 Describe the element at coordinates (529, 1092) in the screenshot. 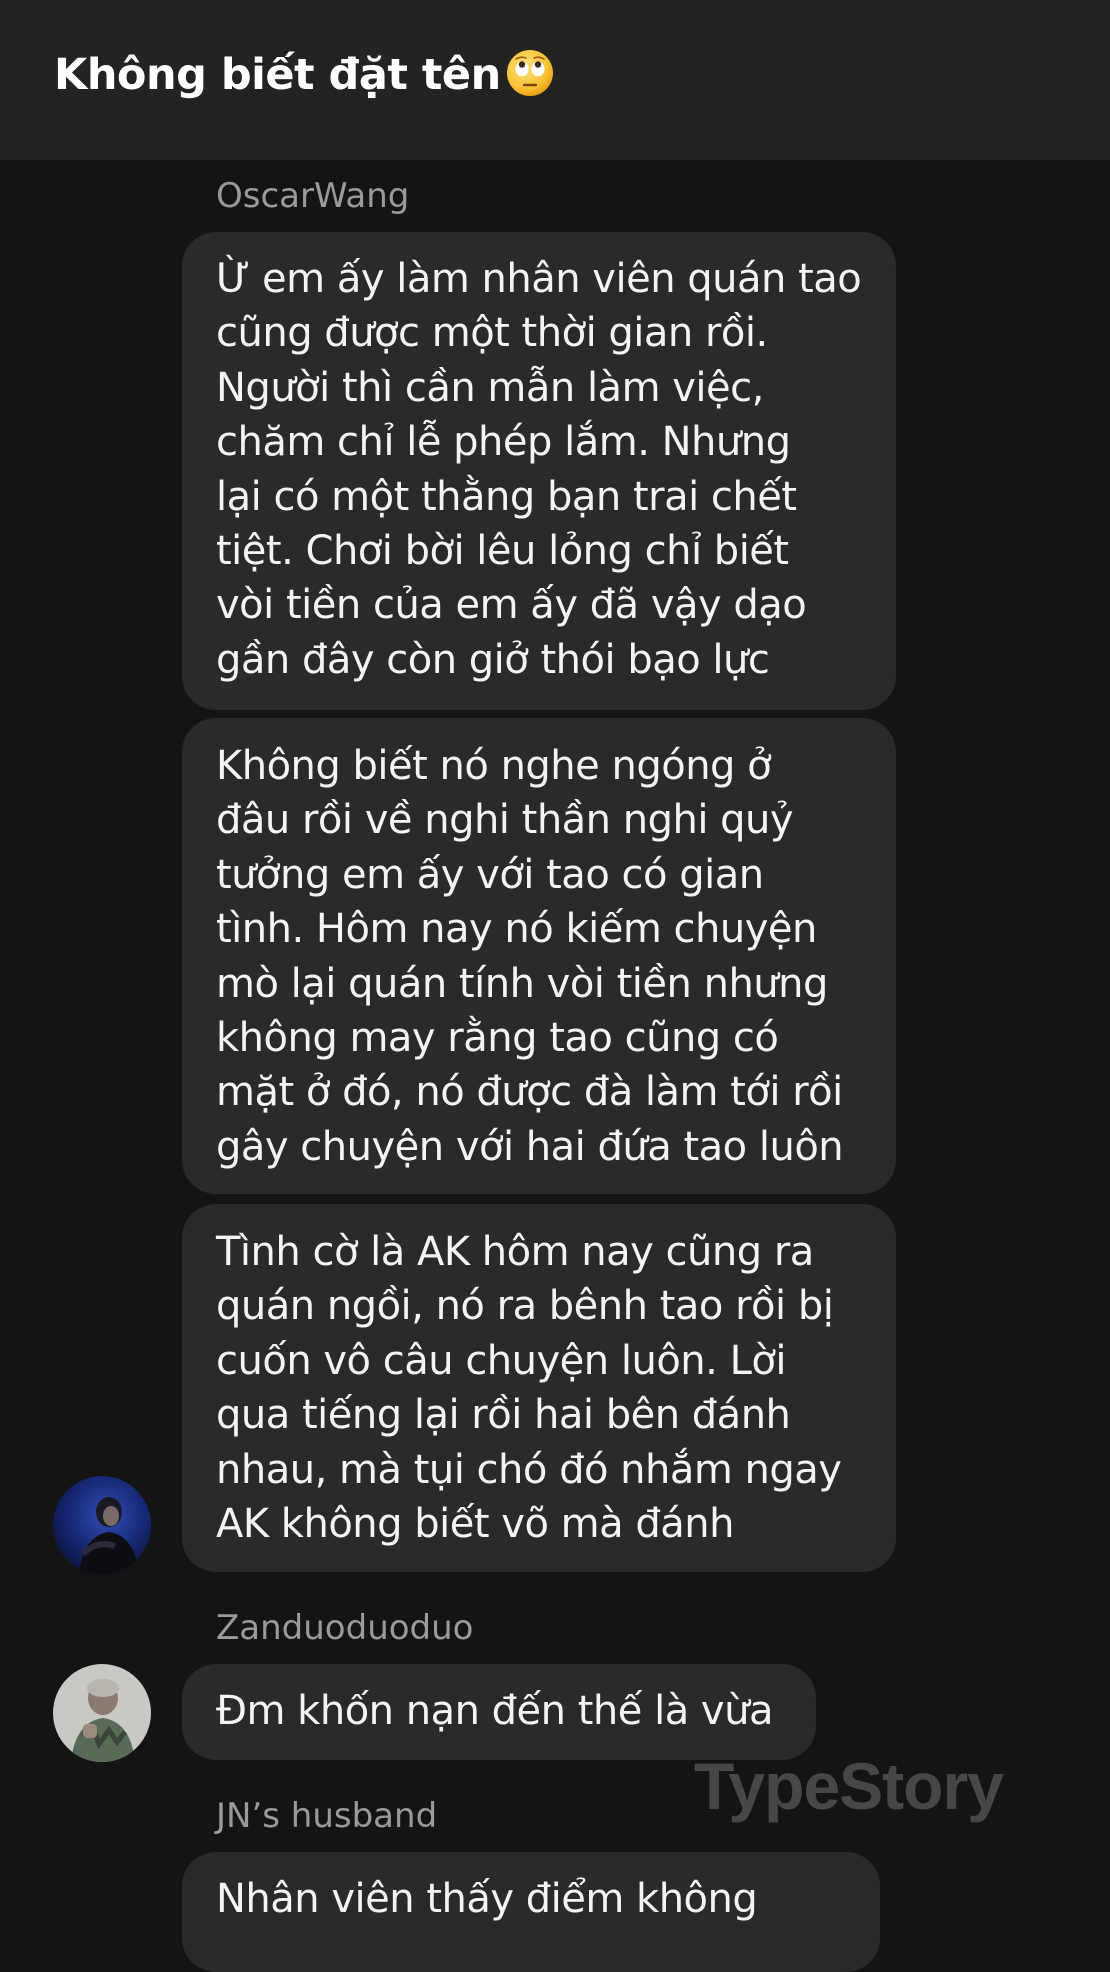

I see `message-line: mặt ở đó, nó được đà làm tới rồi` at that location.